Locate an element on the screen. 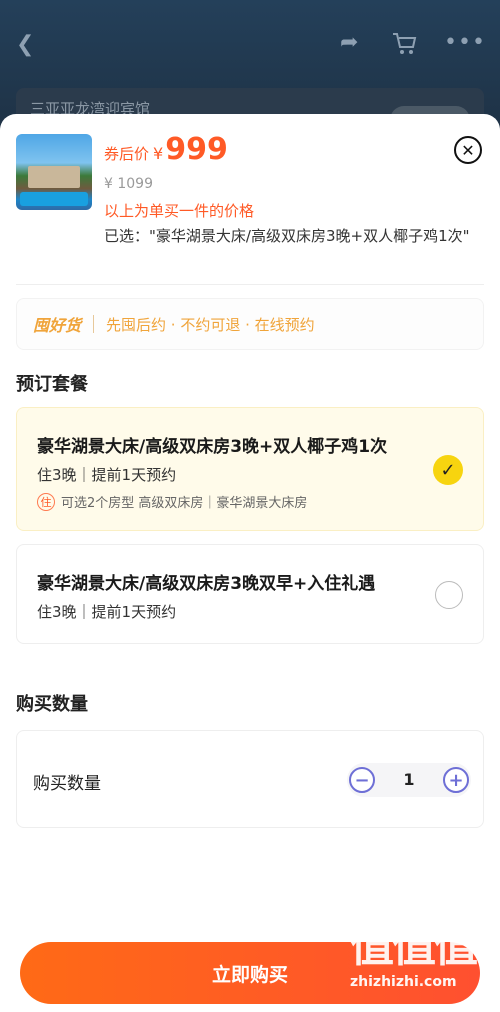 Image resolution: width=500 pixels, height=1012 pixels. thumbnail-building is located at coordinates (54, 177).